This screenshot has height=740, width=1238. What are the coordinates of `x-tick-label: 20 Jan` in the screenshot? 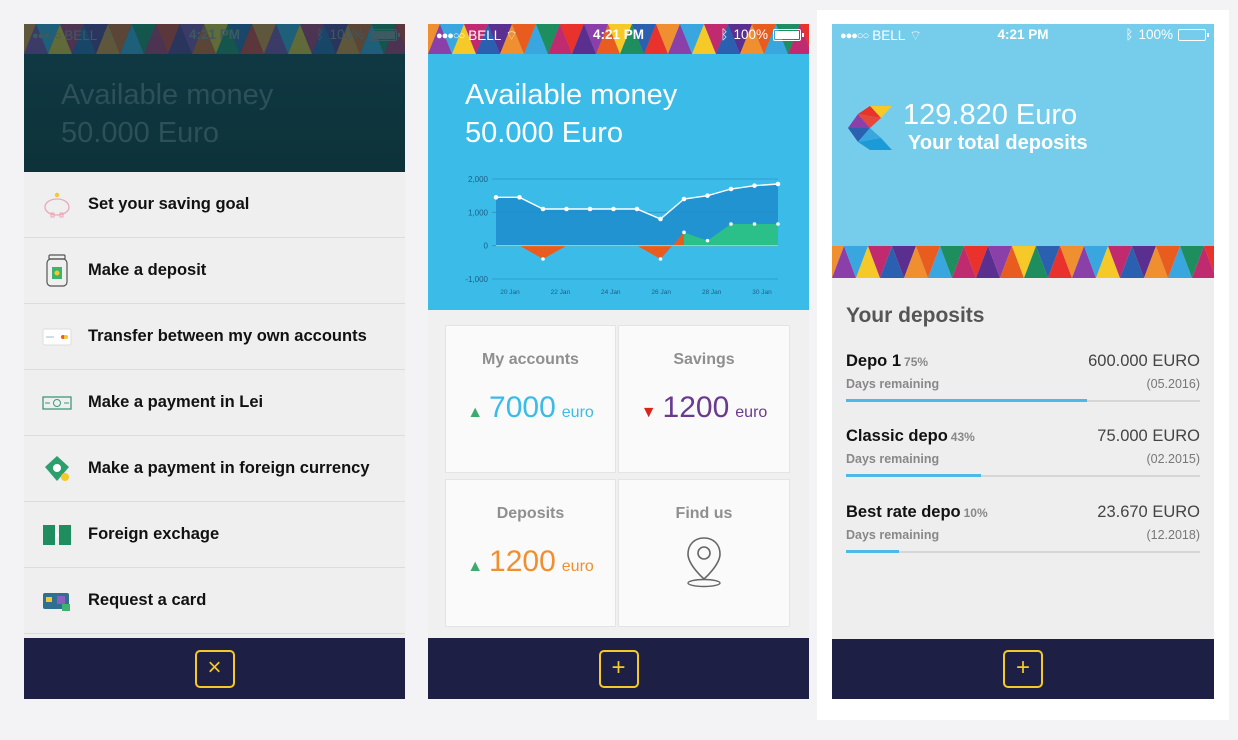 It's located at (510, 292).